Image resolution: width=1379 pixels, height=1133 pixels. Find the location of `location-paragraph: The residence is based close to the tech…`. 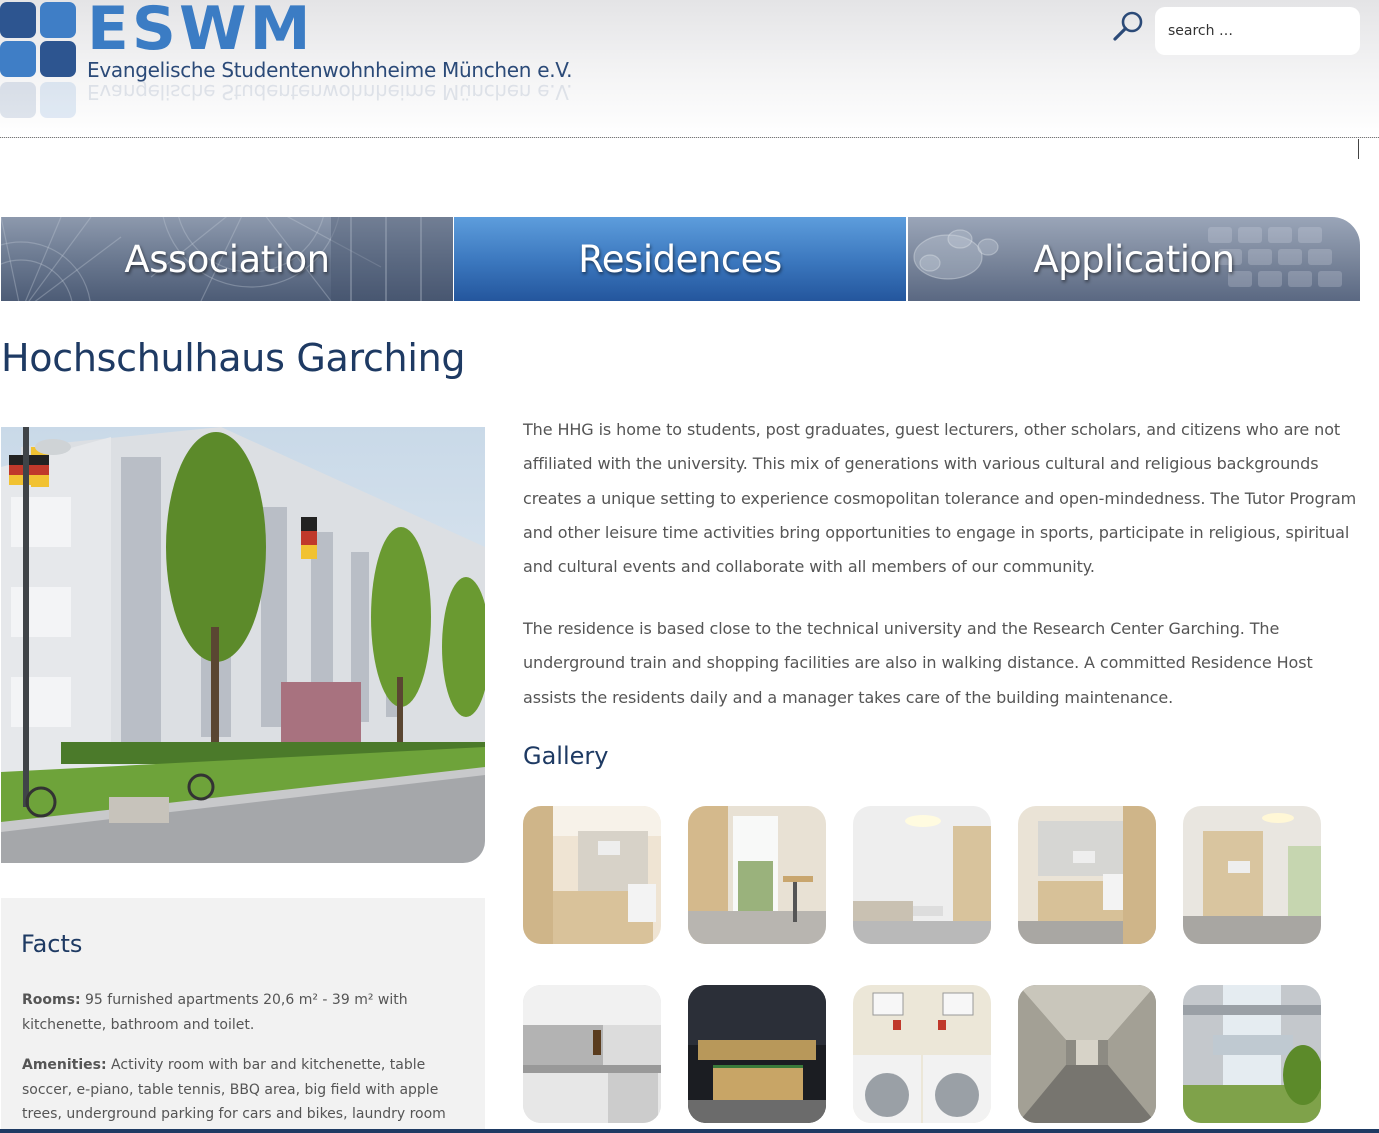

location-paragraph: The residence is based close to the tech… is located at coordinates (918, 663).